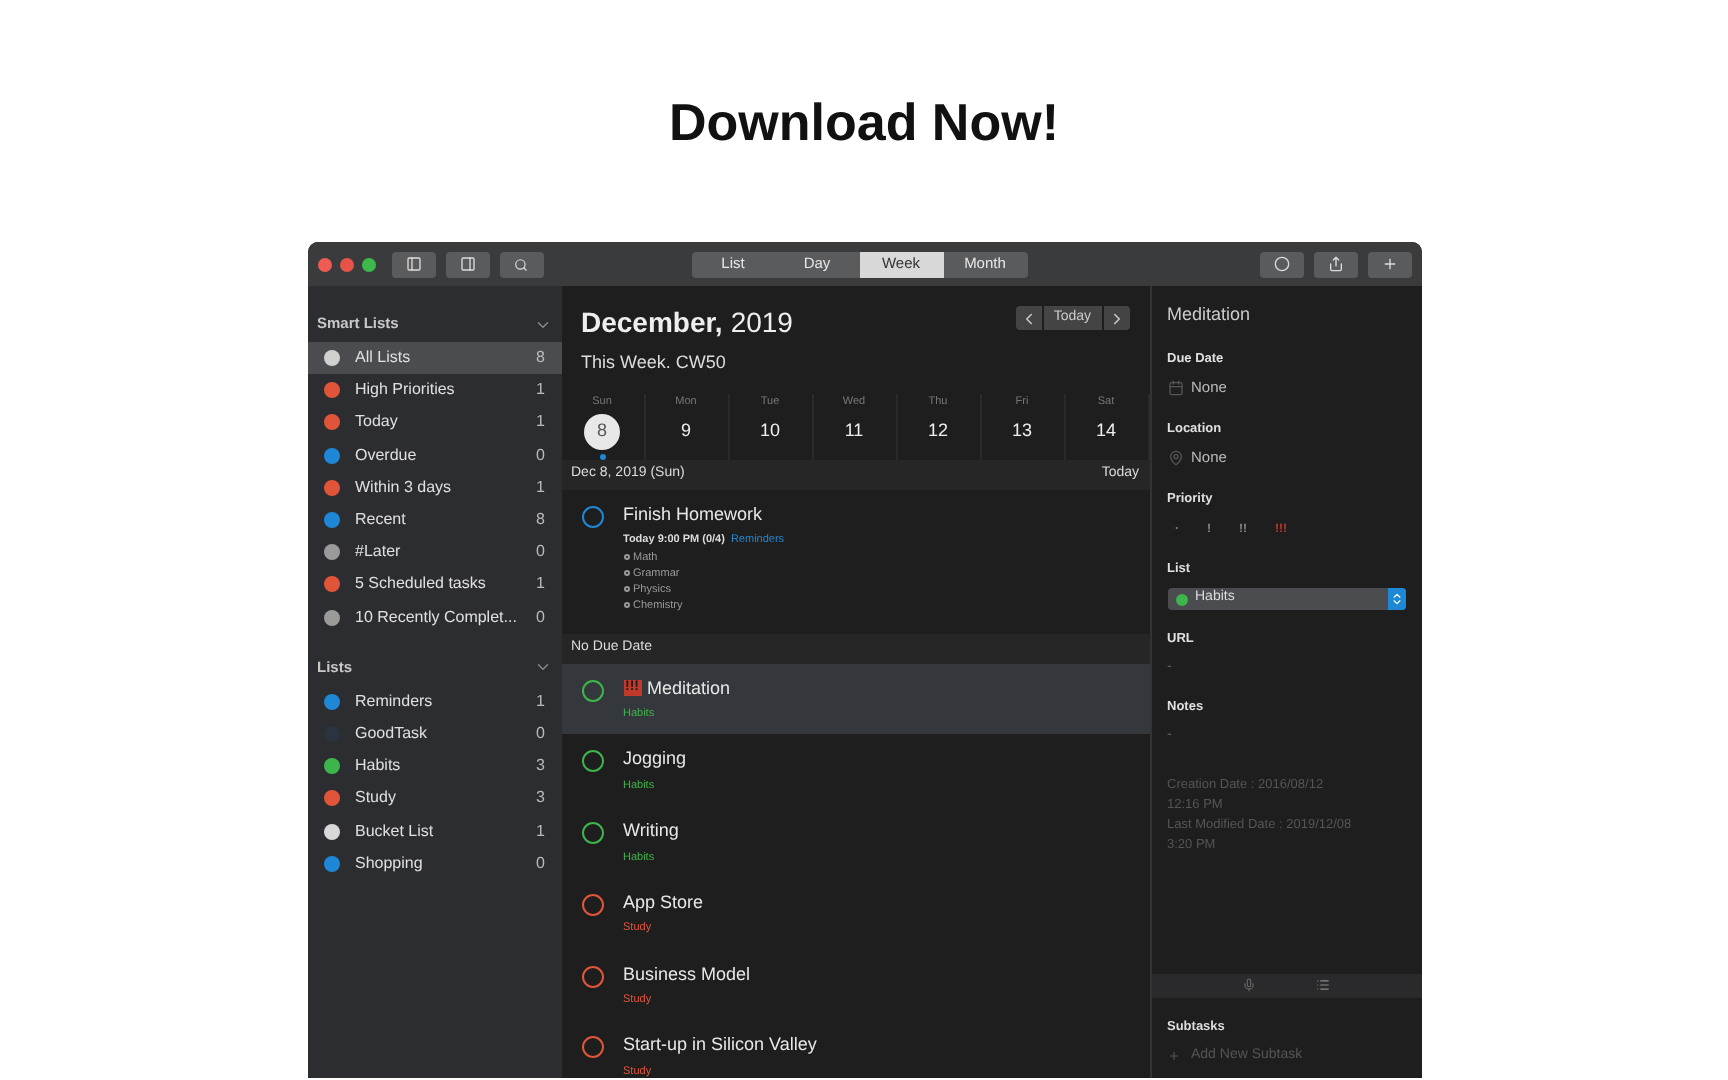  Describe the element at coordinates (406, 390) in the screenshot. I see `list-label: High Priorities` at that location.